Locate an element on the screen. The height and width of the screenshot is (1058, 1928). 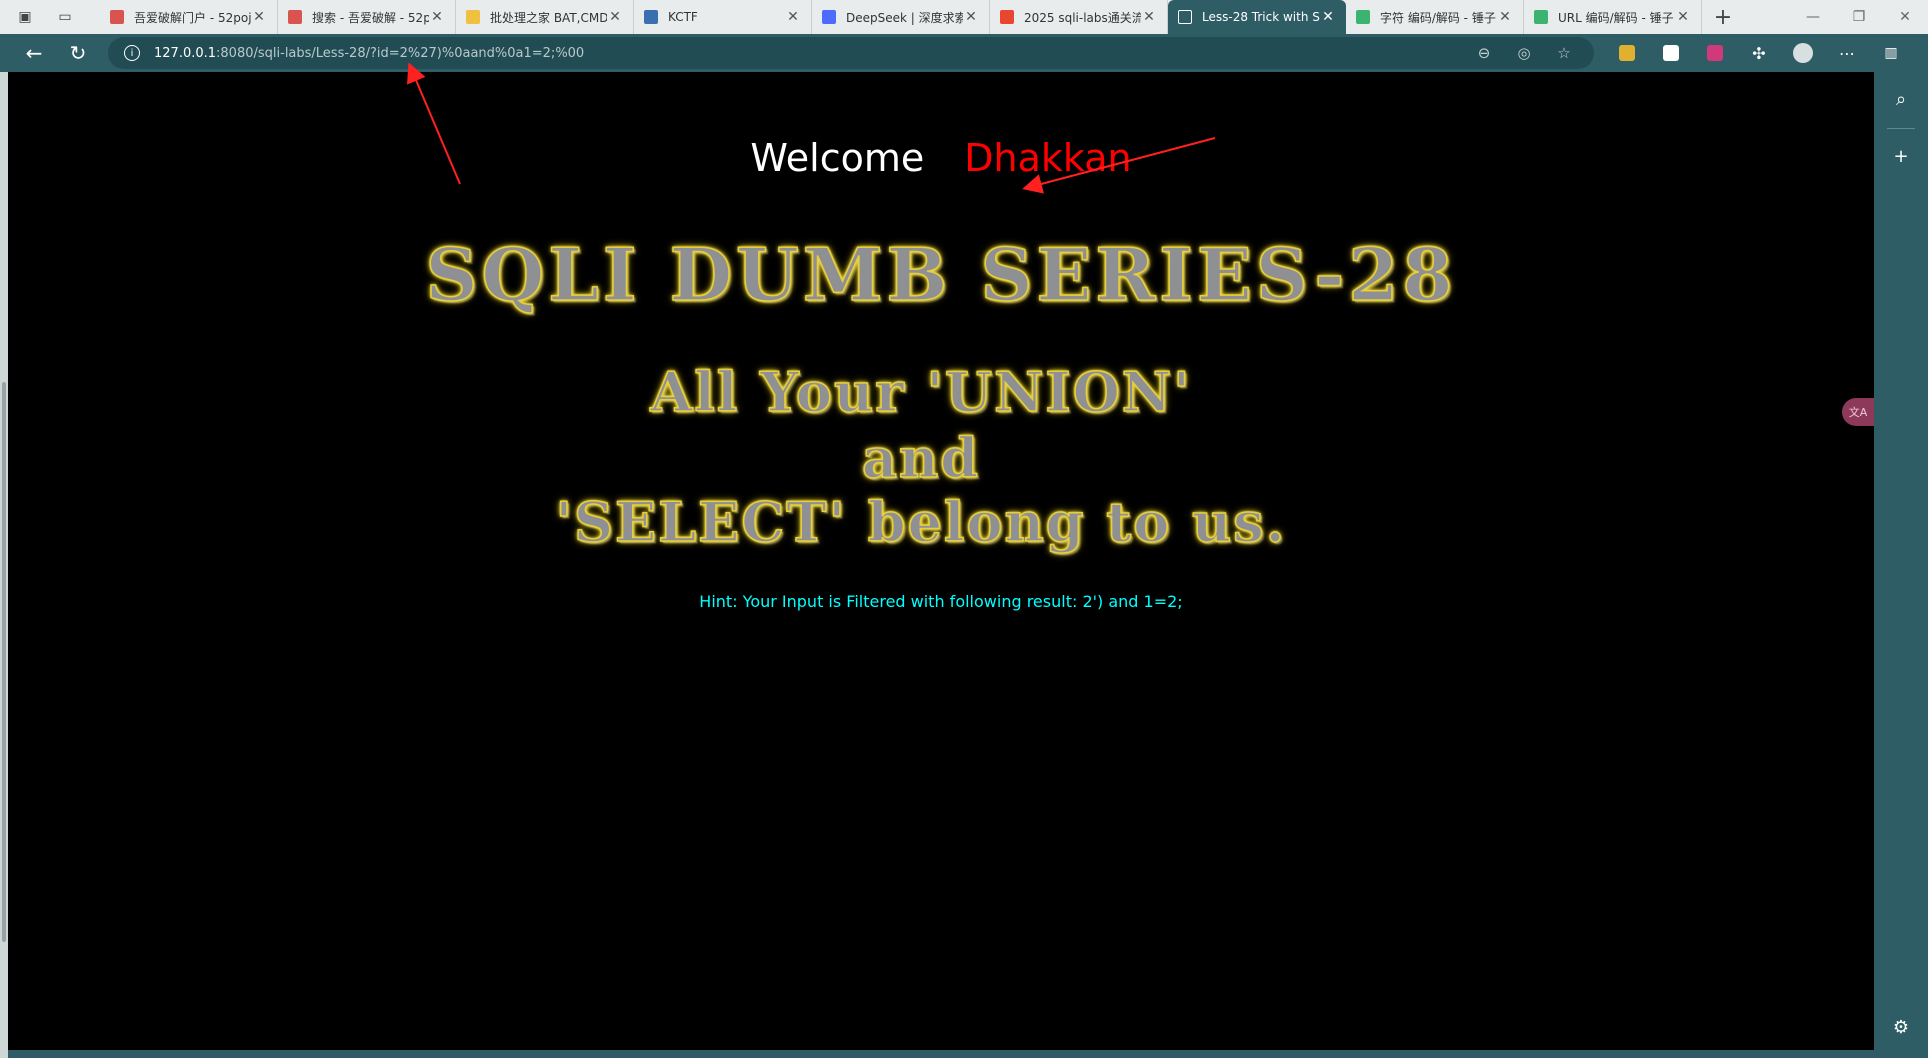
tab-title: 搜索 - 吾爱破解 - 52p is located at coordinates (370, 17).